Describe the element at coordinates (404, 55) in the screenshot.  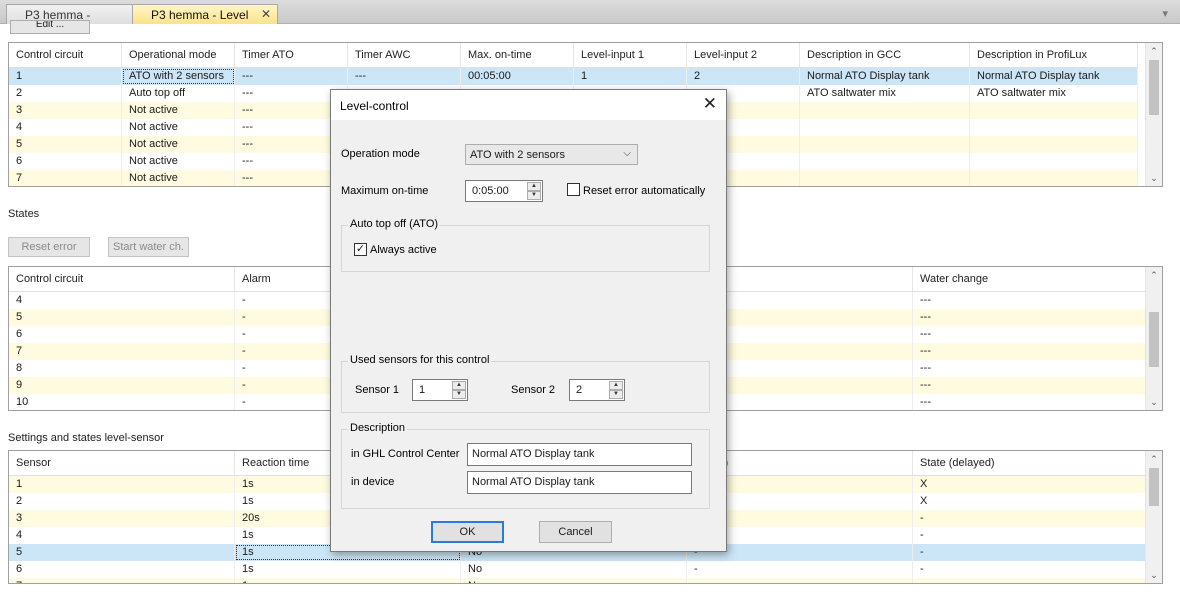
I see `column-header: Timer AWC` at that location.